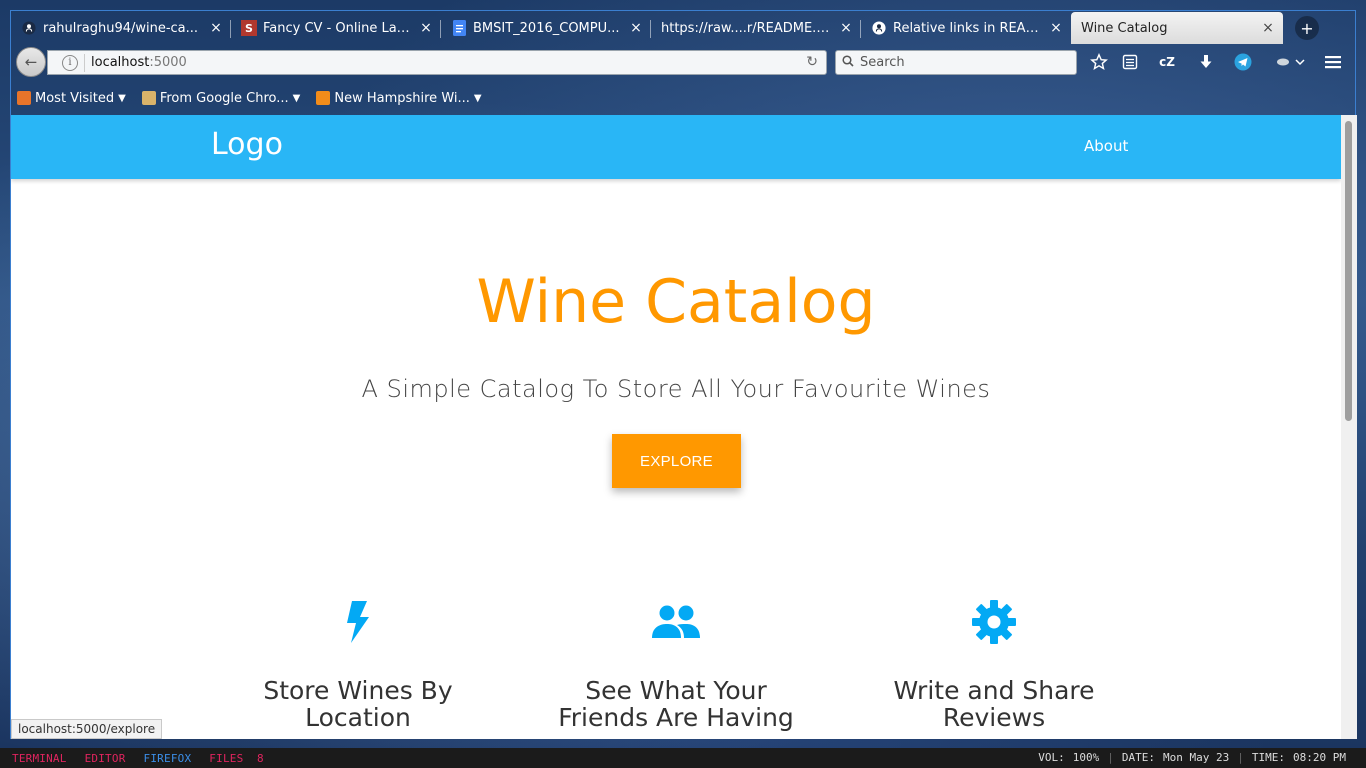  I want to click on google-docs-icon, so click(459, 28).